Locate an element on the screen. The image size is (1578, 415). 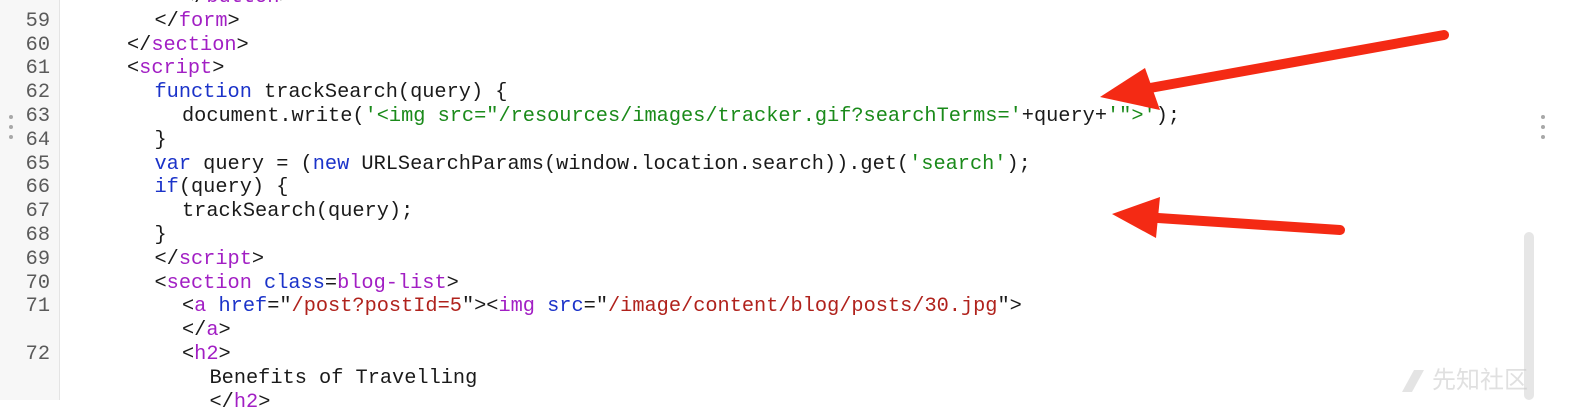
arrow-2-shaft is located at coordinates (1249, 224).